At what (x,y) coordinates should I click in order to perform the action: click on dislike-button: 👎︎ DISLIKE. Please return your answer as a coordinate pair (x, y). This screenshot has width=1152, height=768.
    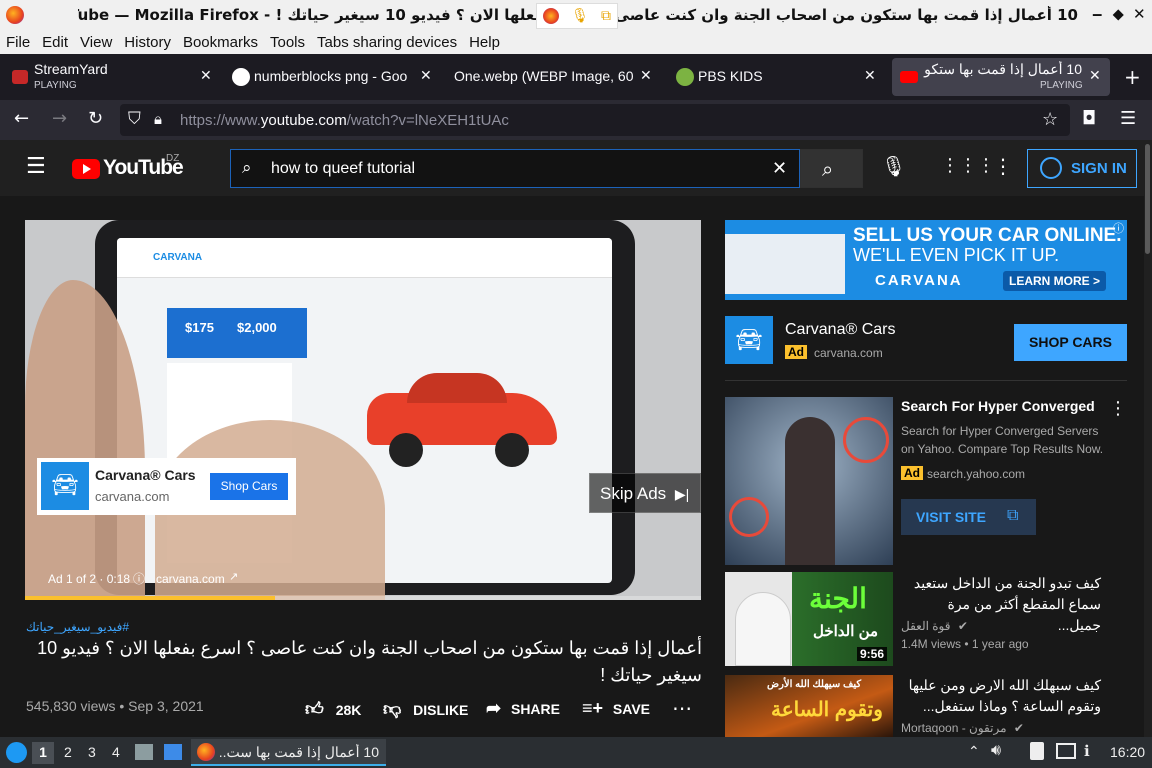
    Looking at the image, I should click on (425, 709).